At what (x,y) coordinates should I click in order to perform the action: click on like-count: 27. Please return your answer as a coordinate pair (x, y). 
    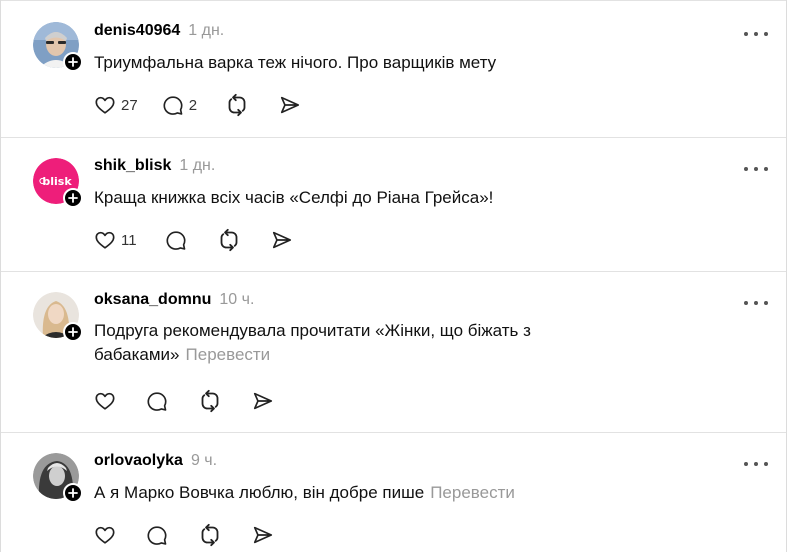
    Looking at the image, I should click on (129, 105).